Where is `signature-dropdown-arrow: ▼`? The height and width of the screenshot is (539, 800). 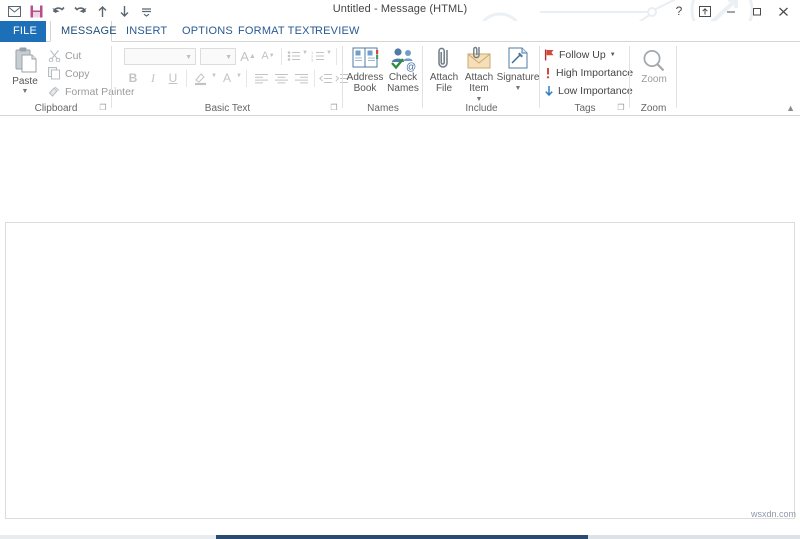 signature-dropdown-arrow: ▼ is located at coordinates (518, 88).